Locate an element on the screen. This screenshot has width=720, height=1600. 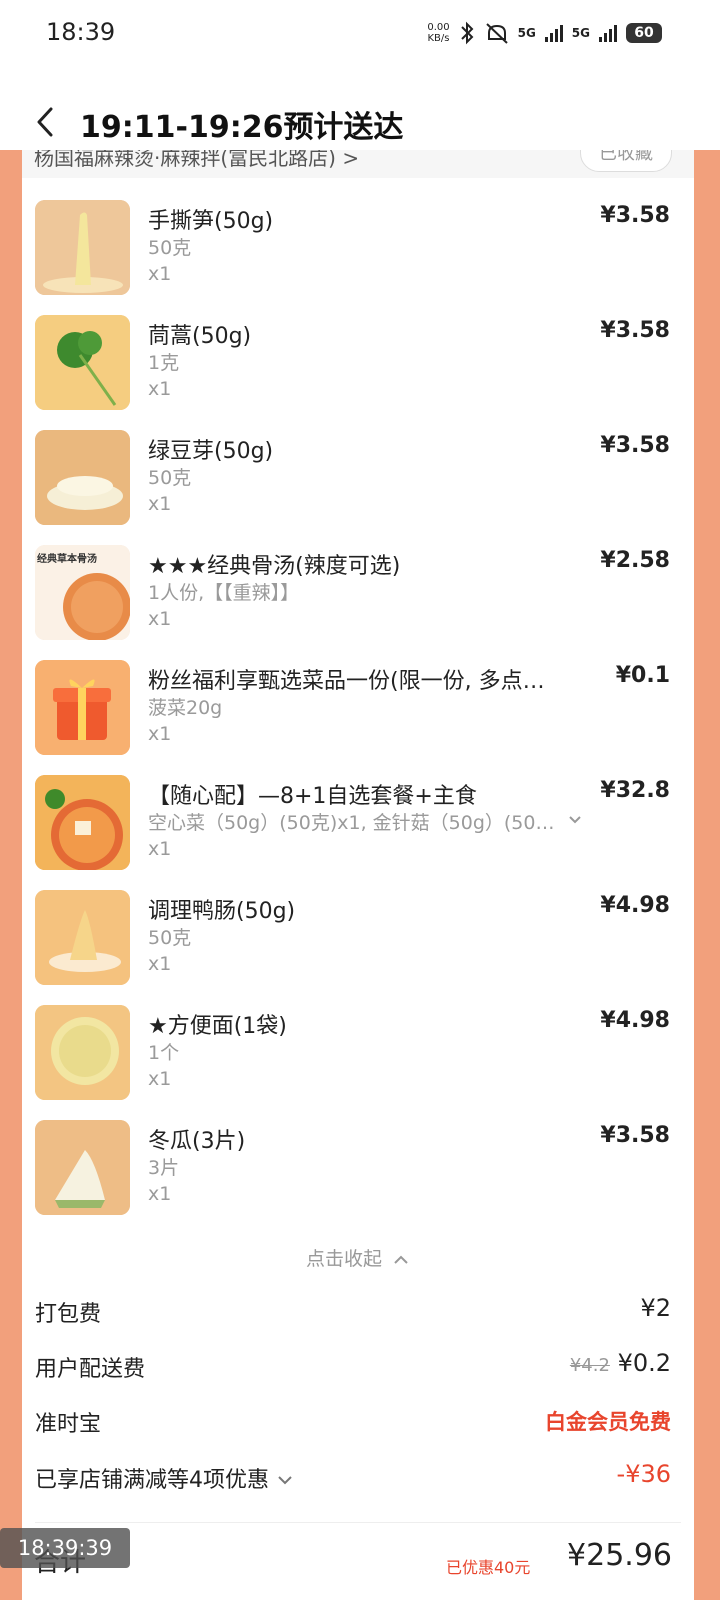
chevron-left-icon is located at coordinates (45, 122).